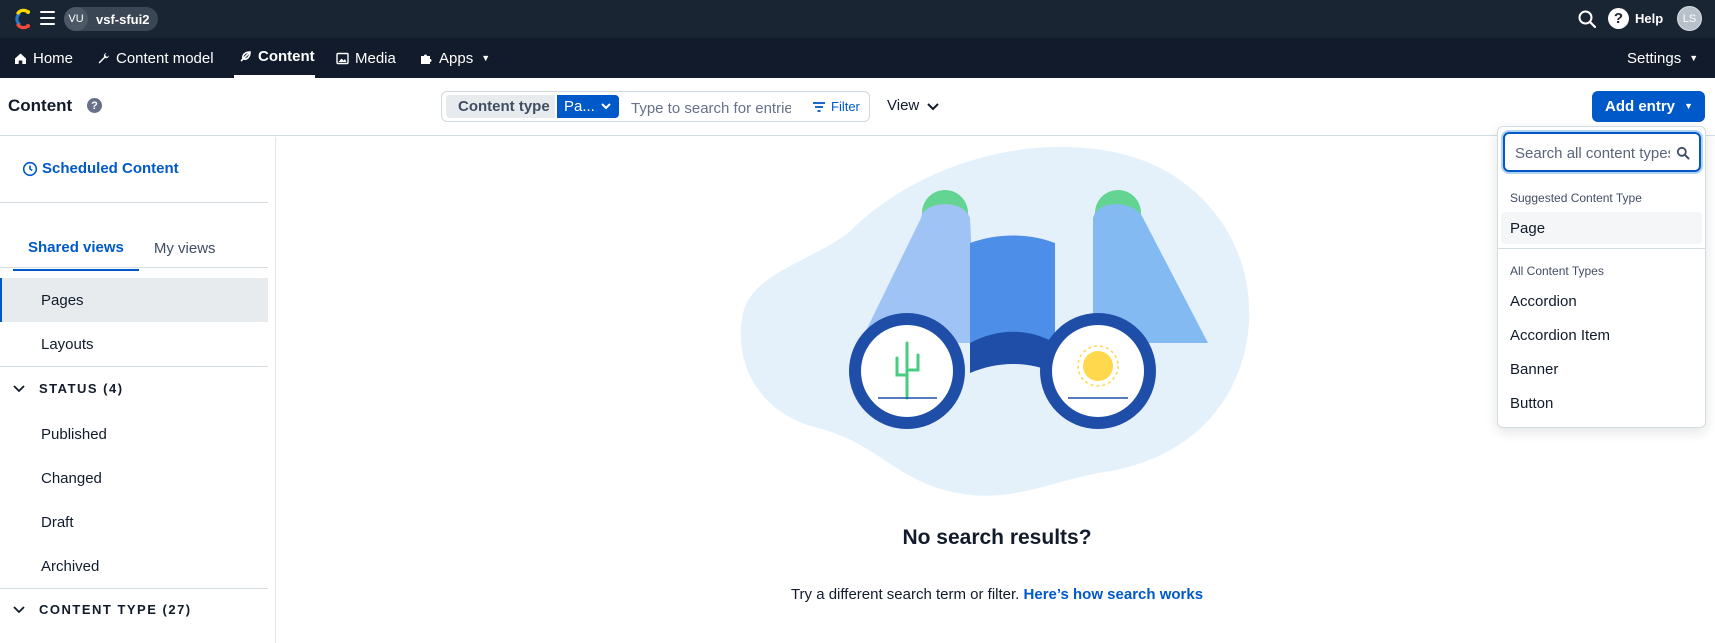 This screenshot has width=1715, height=643. I want to click on nav-apps-label: Apps, so click(456, 58).